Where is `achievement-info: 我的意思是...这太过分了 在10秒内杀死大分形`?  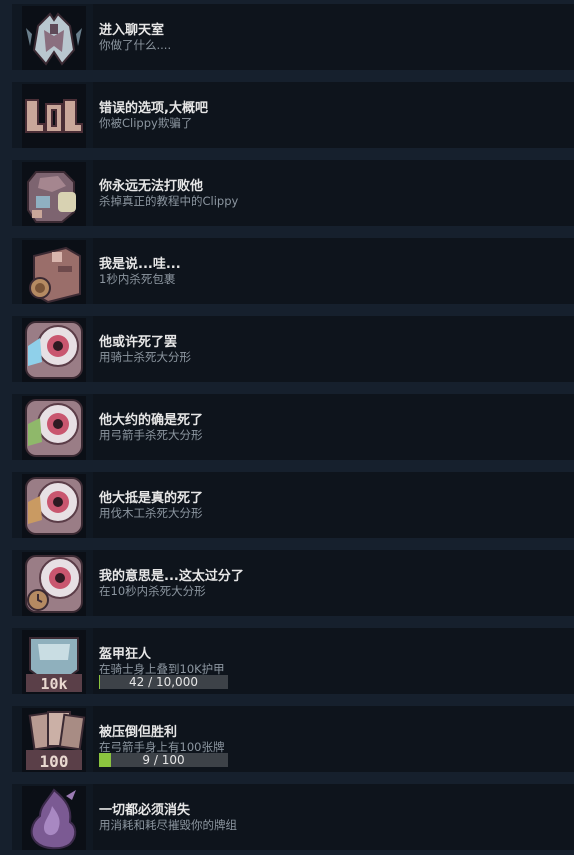
achievement-info: 我的意思是...这太过分了 在10秒内杀死大分形 is located at coordinates (333, 583).